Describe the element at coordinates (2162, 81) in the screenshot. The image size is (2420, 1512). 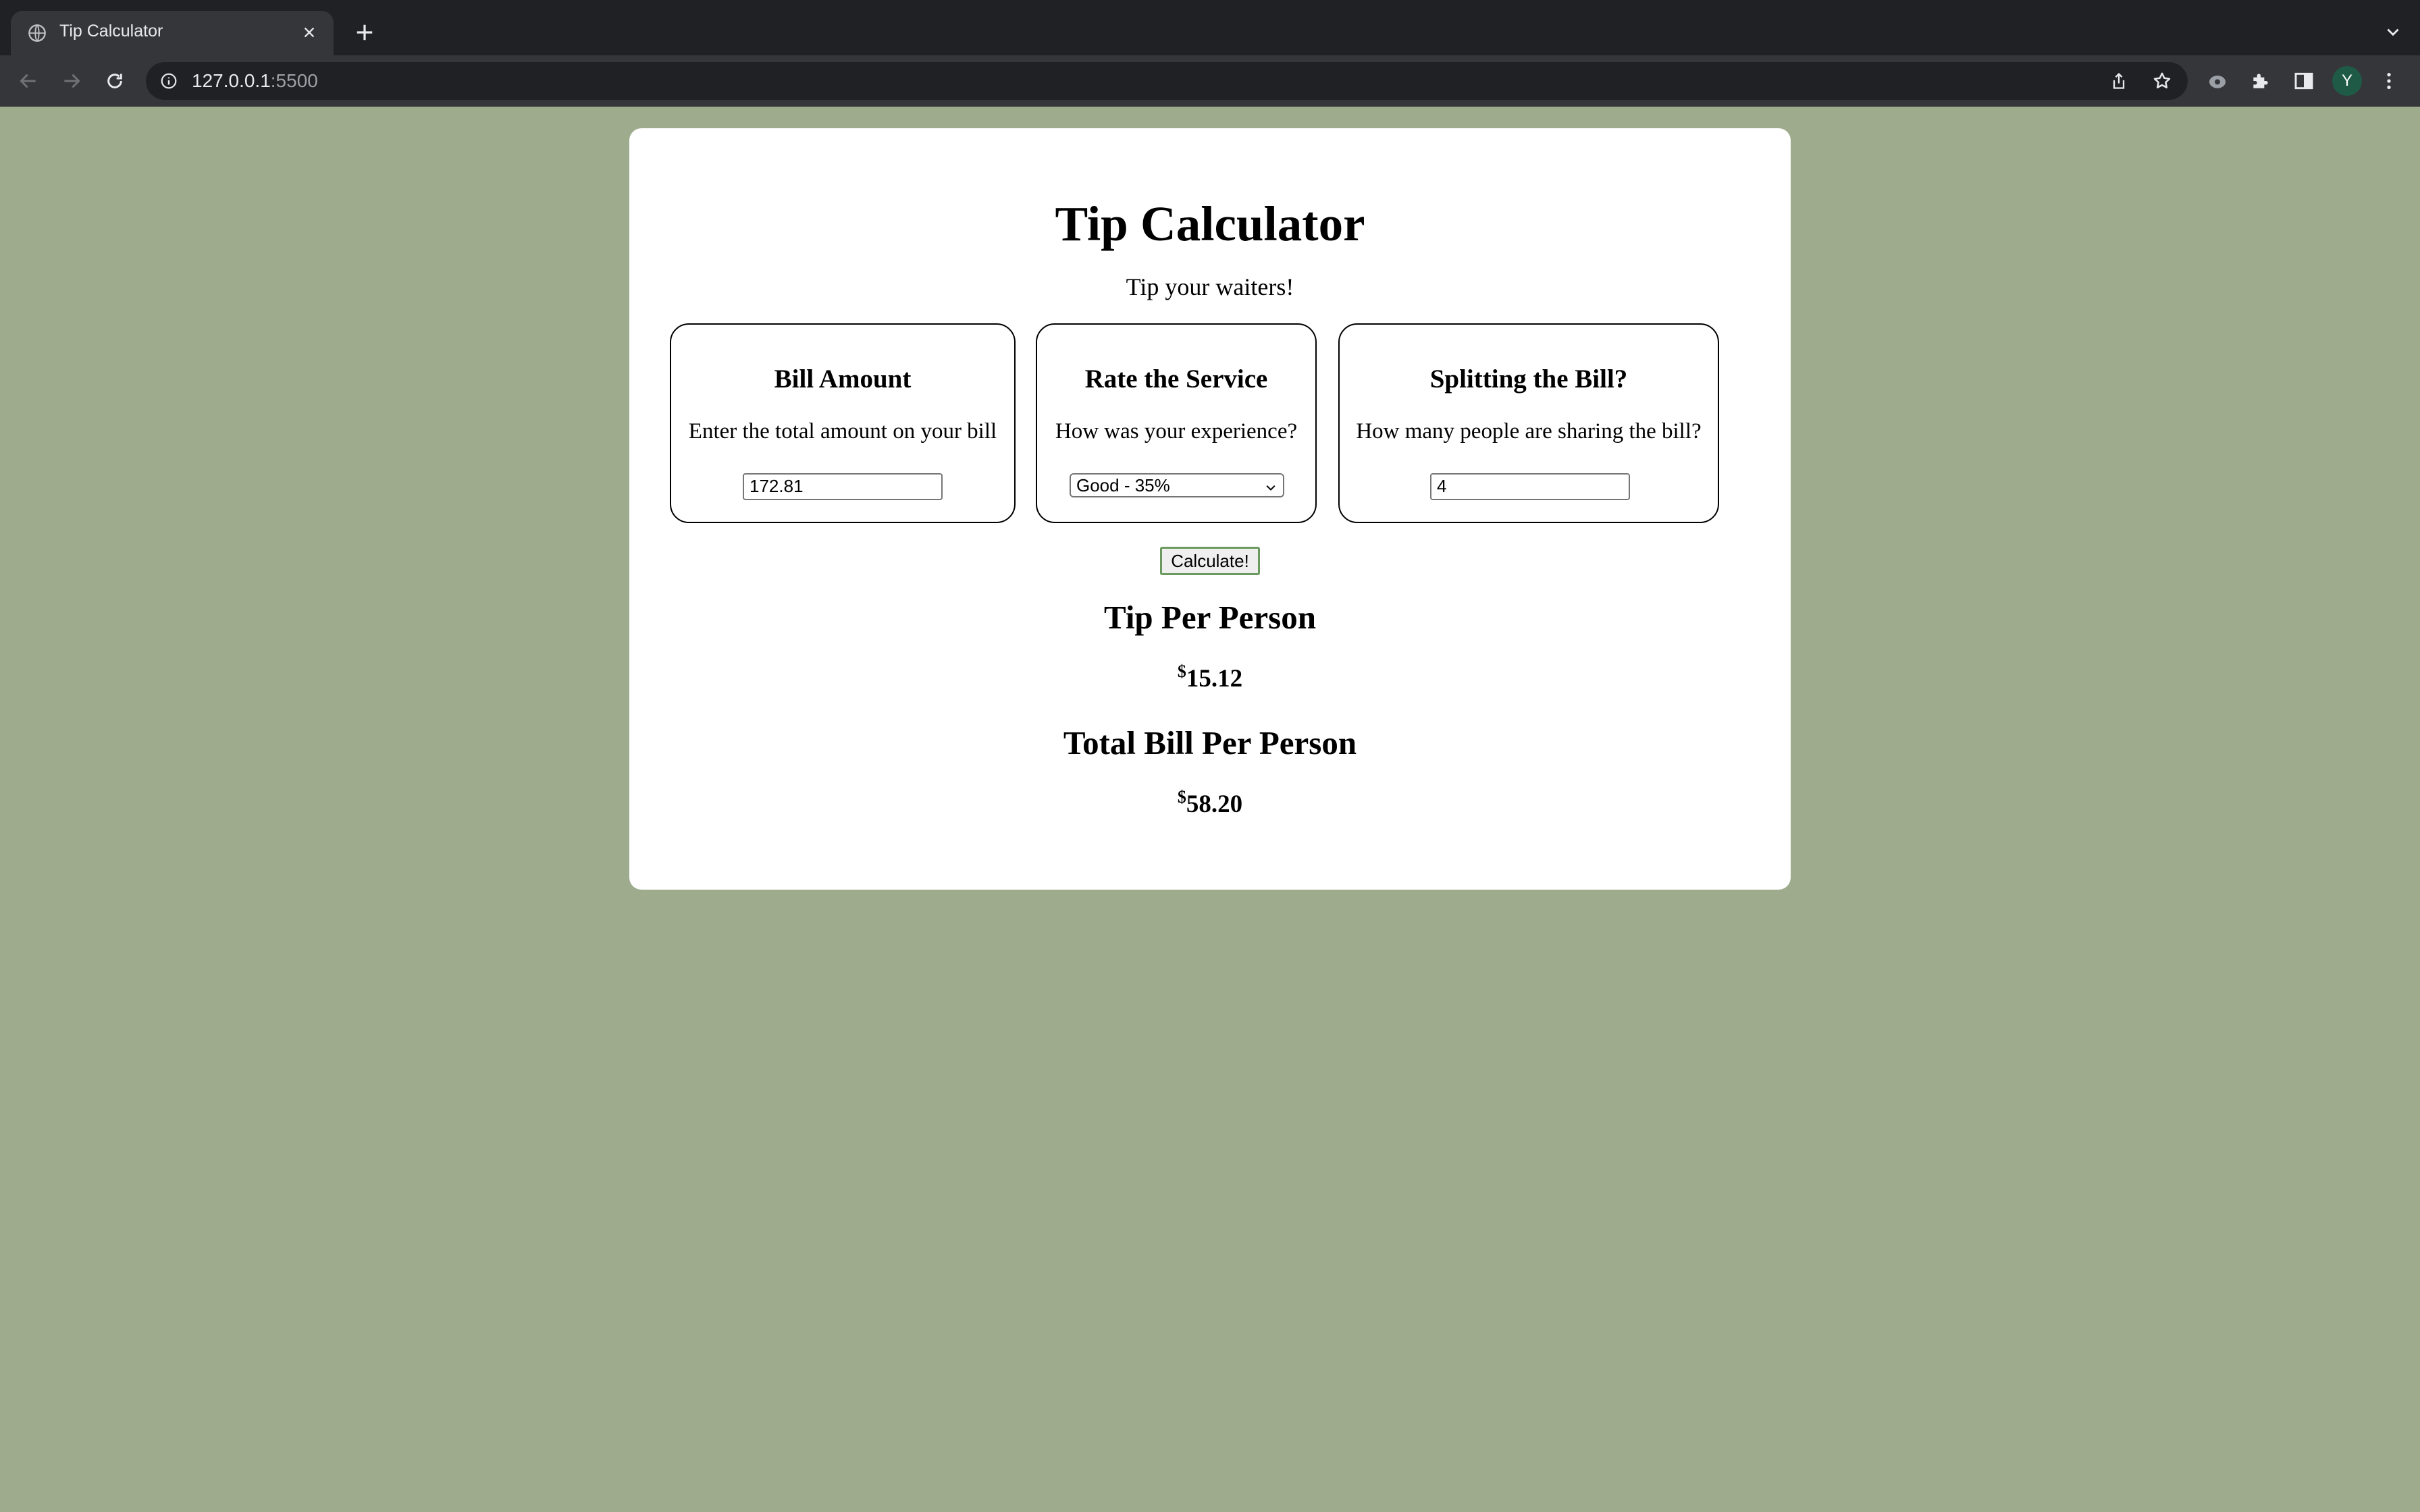
I see `star-icon` at that location.